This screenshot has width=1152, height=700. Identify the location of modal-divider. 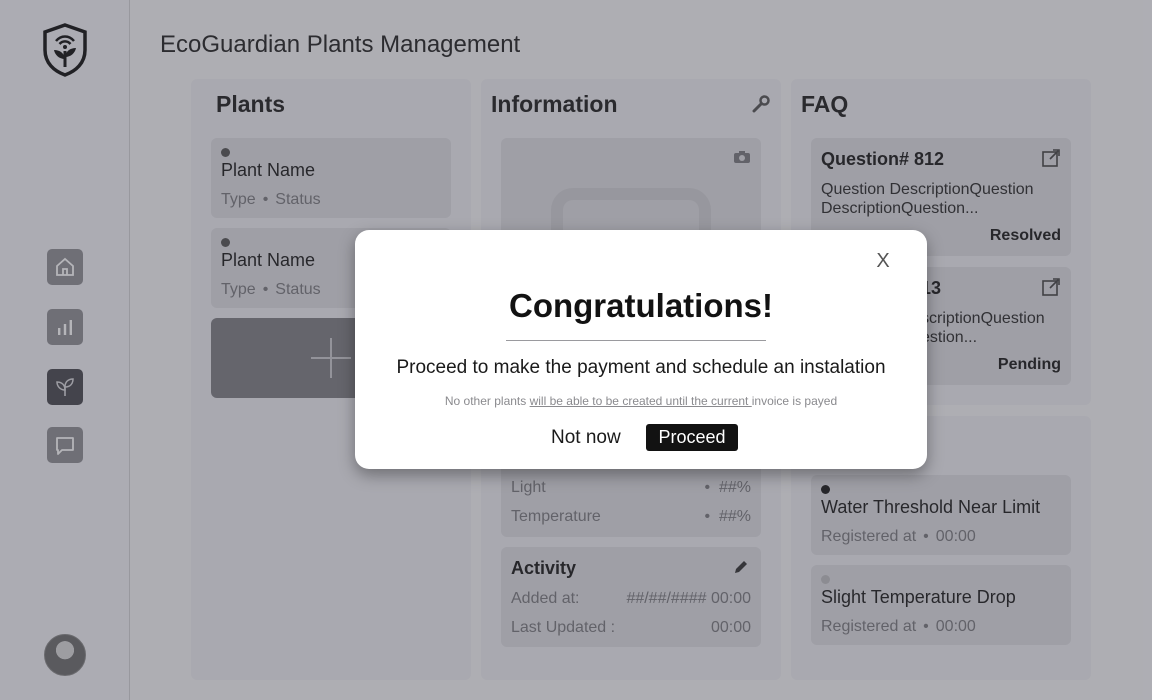
(636, 340).